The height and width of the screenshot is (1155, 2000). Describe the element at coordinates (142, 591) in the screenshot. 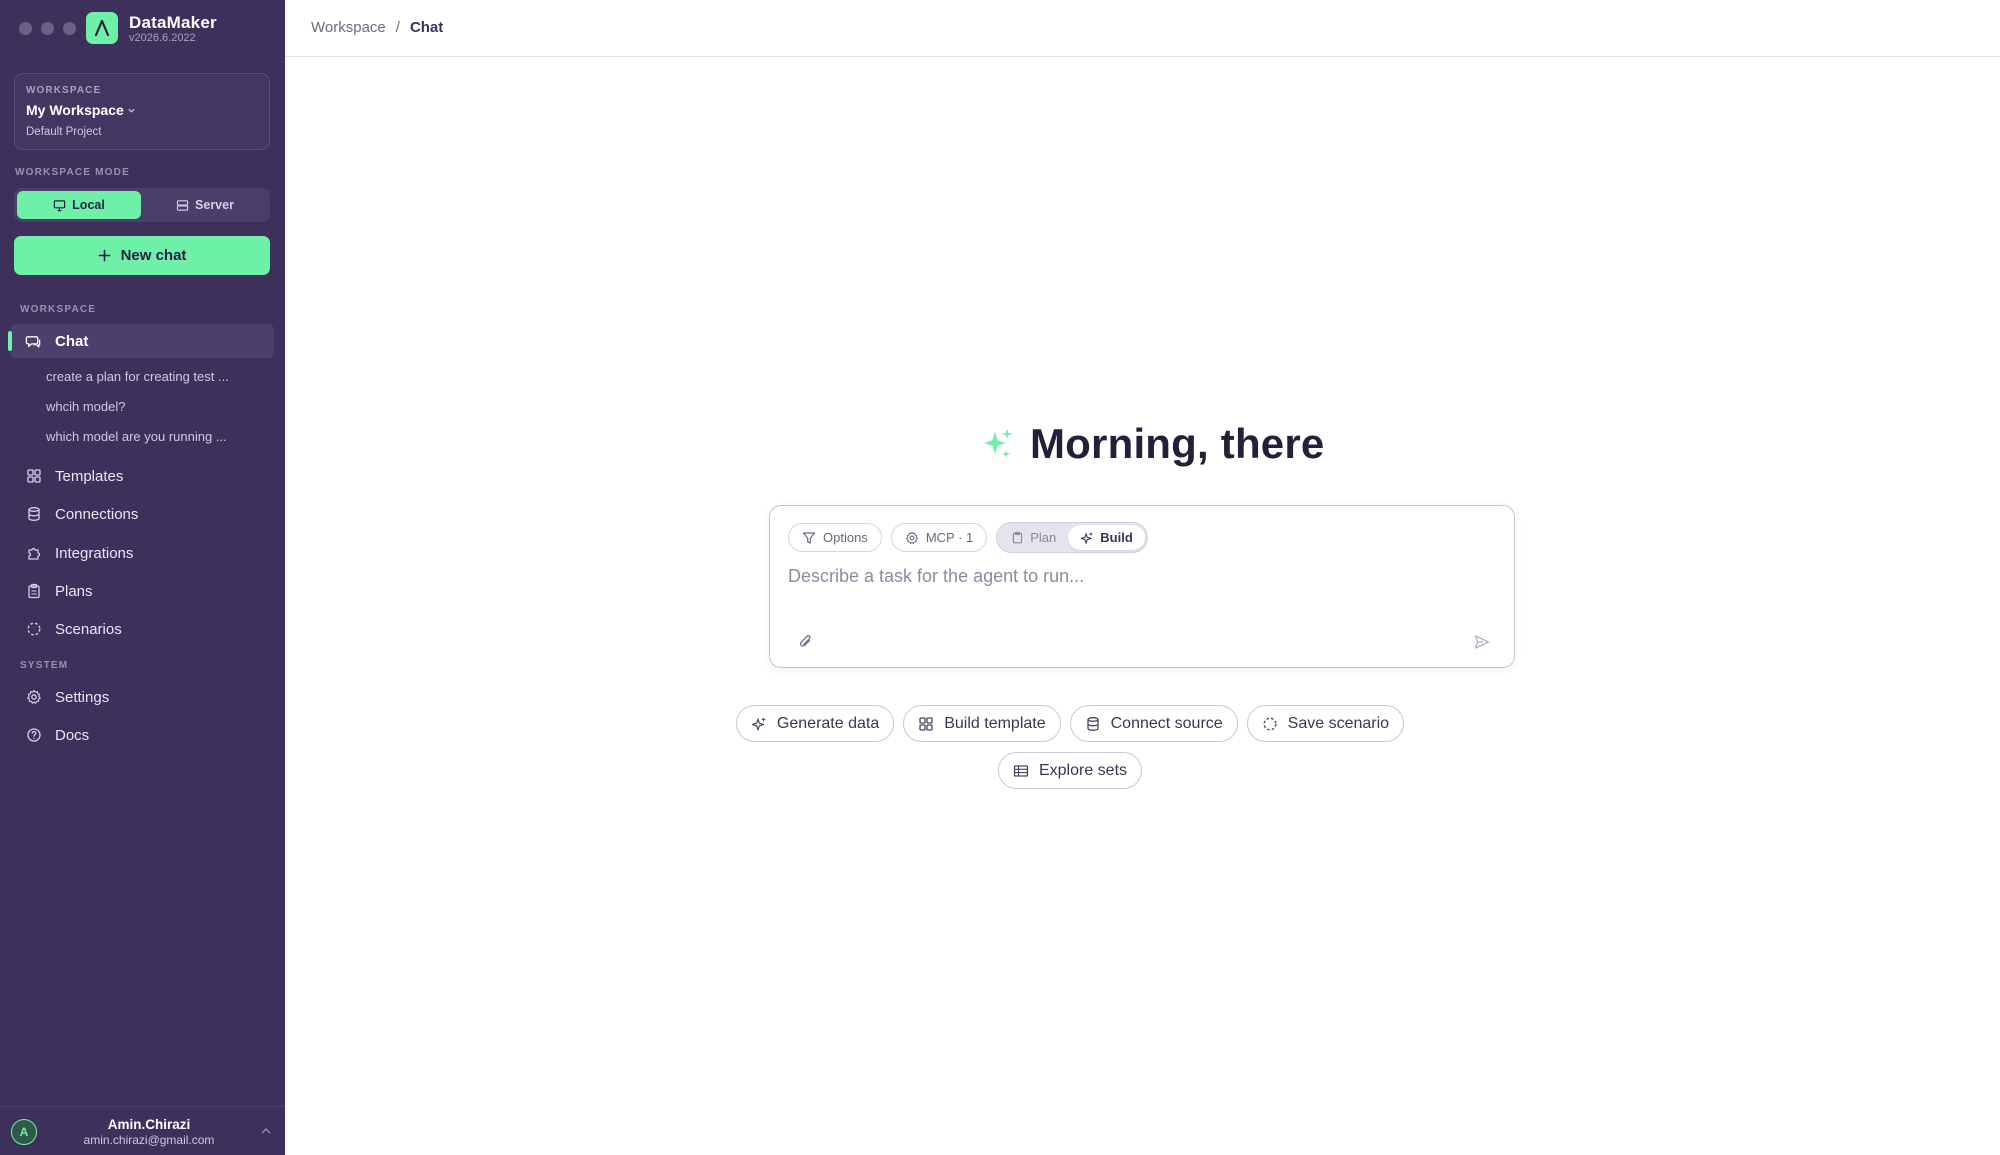

I see `sidebar-item-plans: Plans` at that location.